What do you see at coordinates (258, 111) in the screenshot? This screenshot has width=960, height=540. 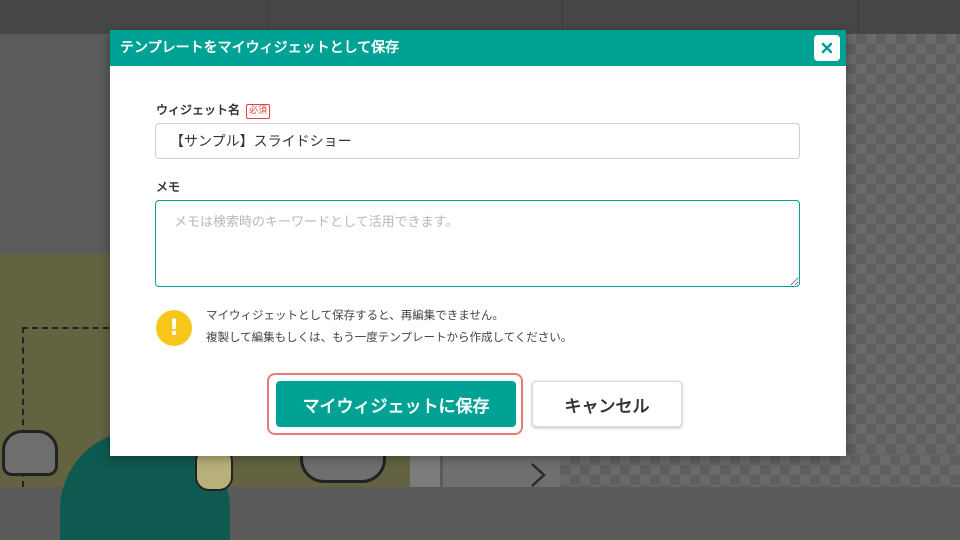 I see `required-badge: 必須` at bounding box center [258, 111].